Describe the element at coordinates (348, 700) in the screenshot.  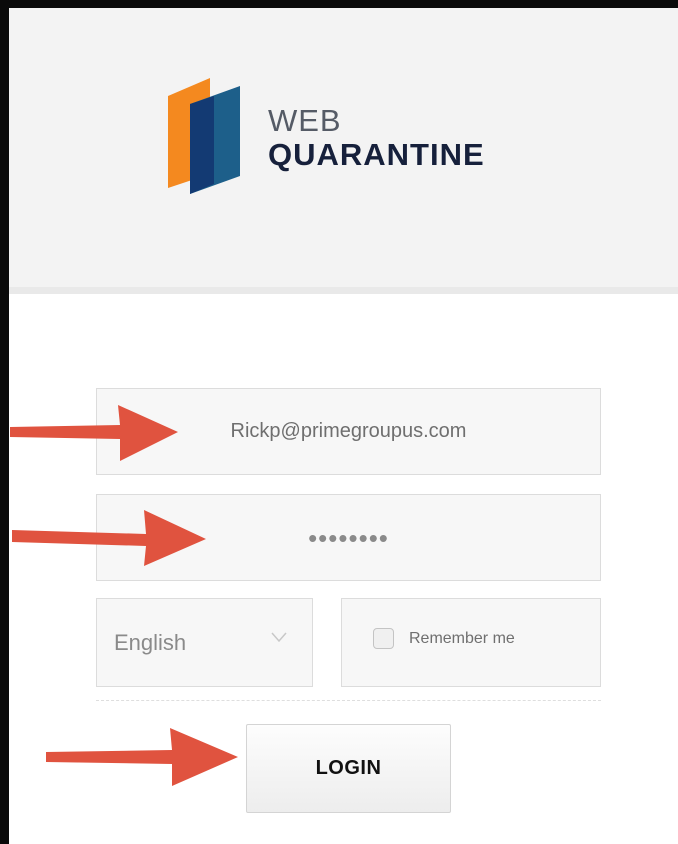
I see `form-divider` at that location.